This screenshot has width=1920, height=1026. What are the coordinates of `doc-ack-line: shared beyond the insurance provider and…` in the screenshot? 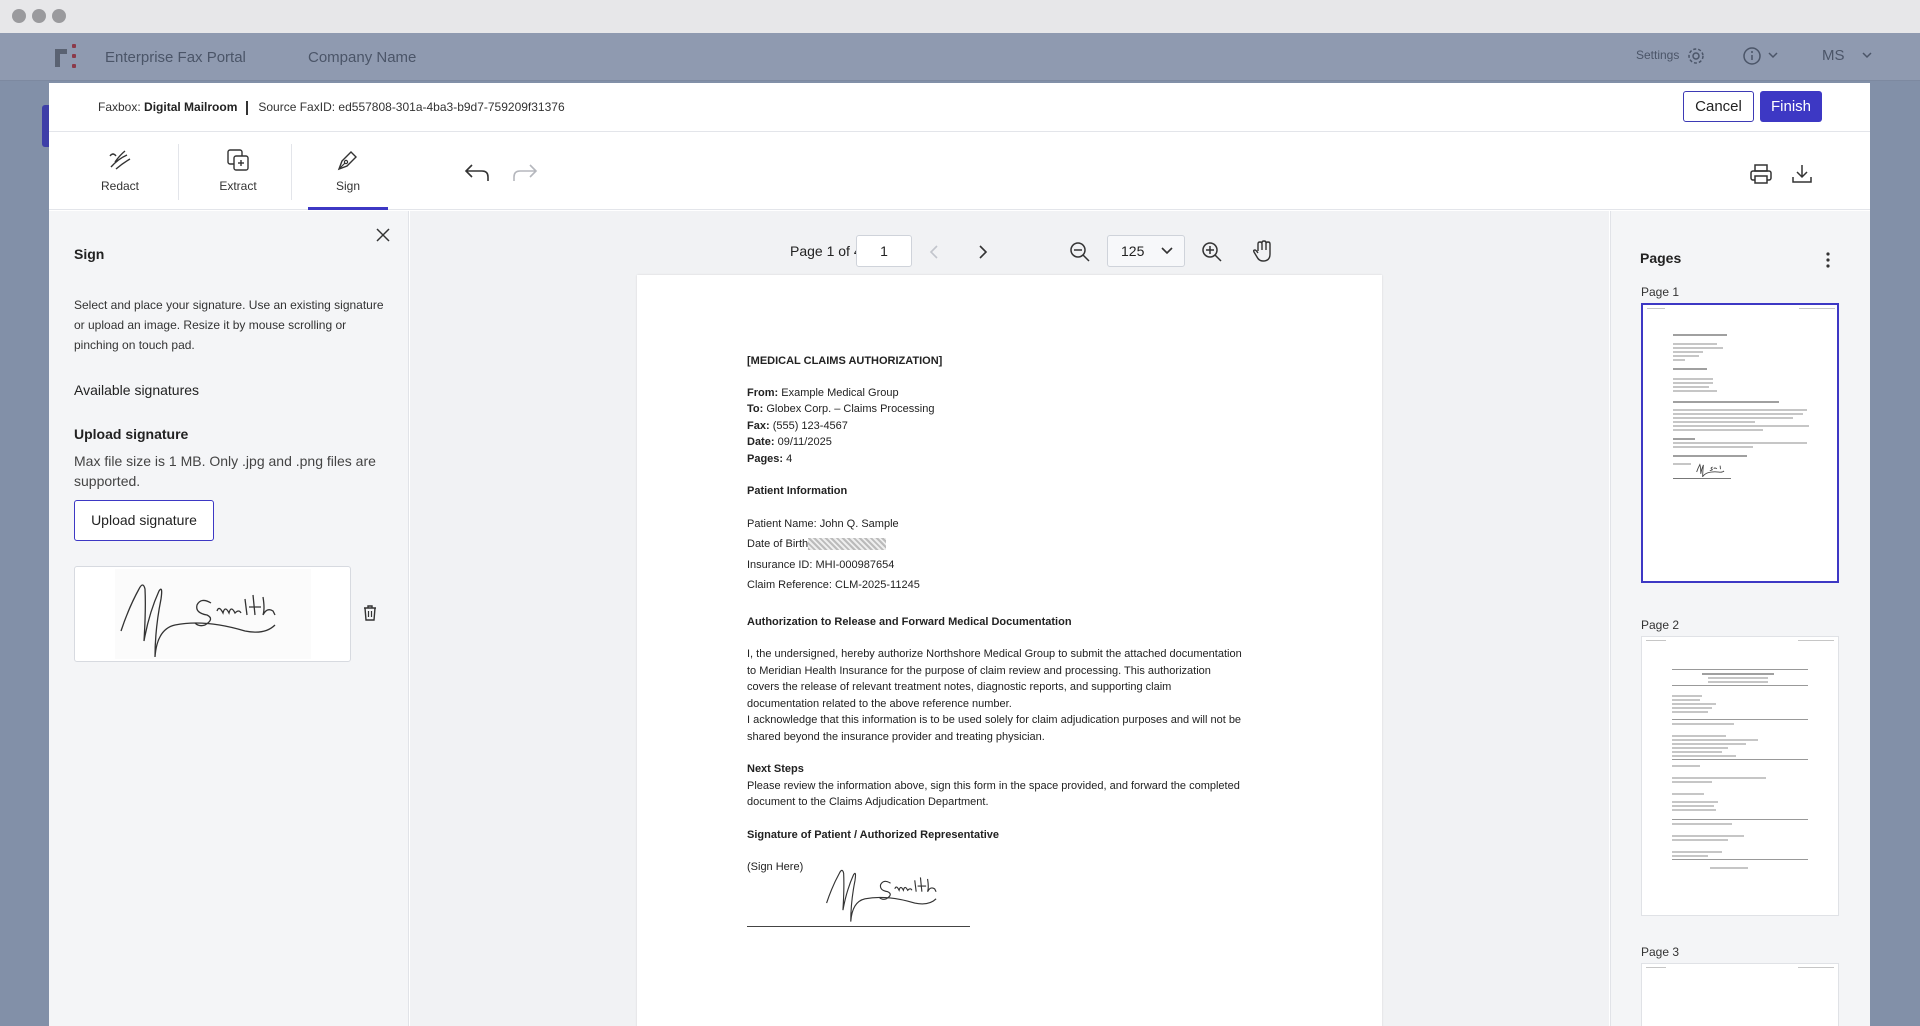 It's located at (896, 736).